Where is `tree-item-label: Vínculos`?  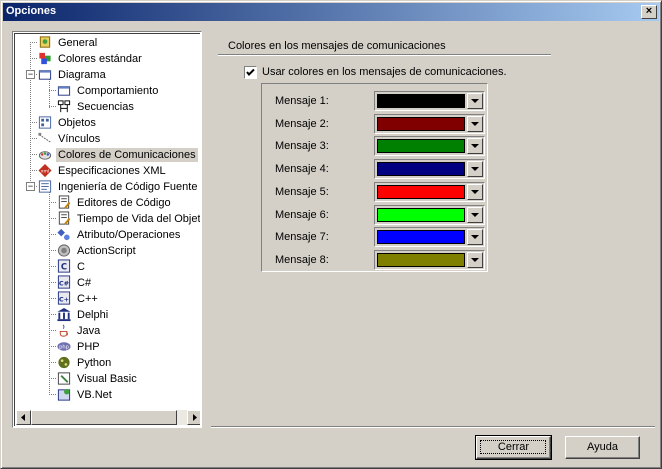 tree-item-label: Vínculos is located at coordinates (79, 139).